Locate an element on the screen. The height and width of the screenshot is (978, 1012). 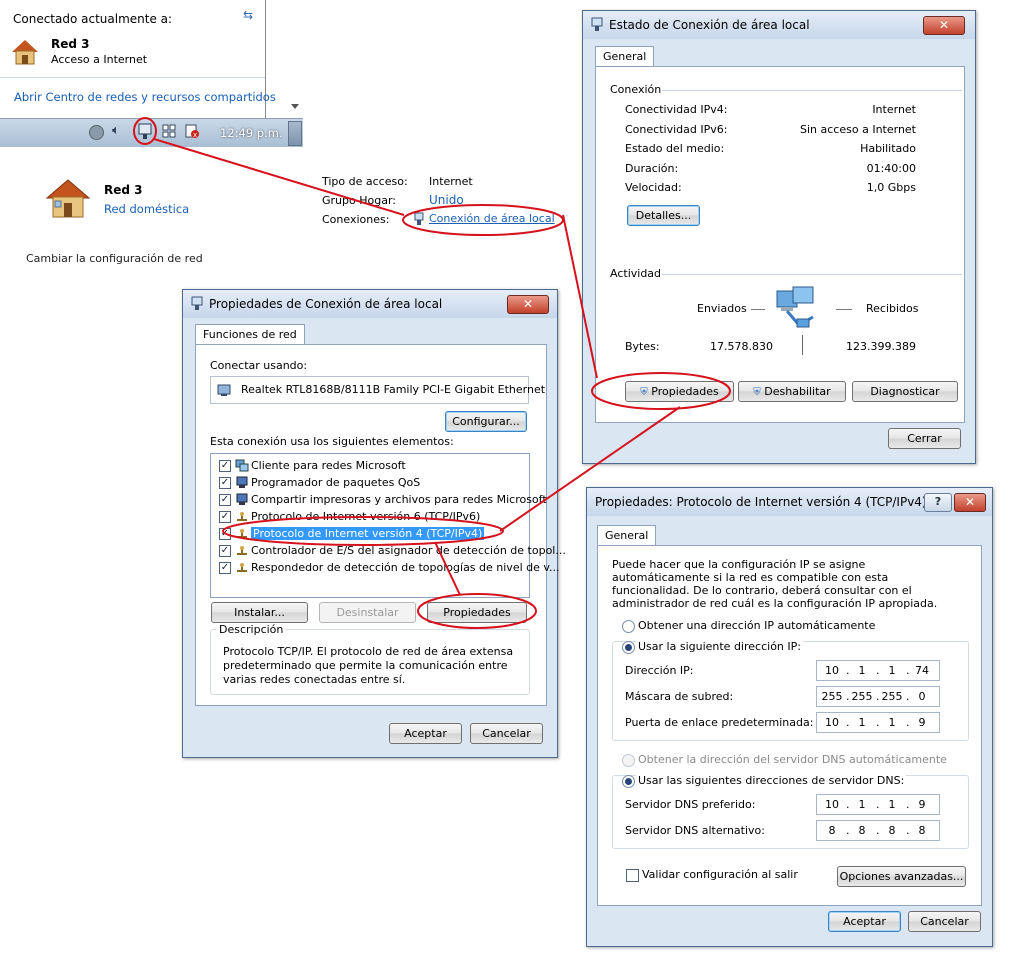
validate-checkbox is located at coordinates (632, 875).